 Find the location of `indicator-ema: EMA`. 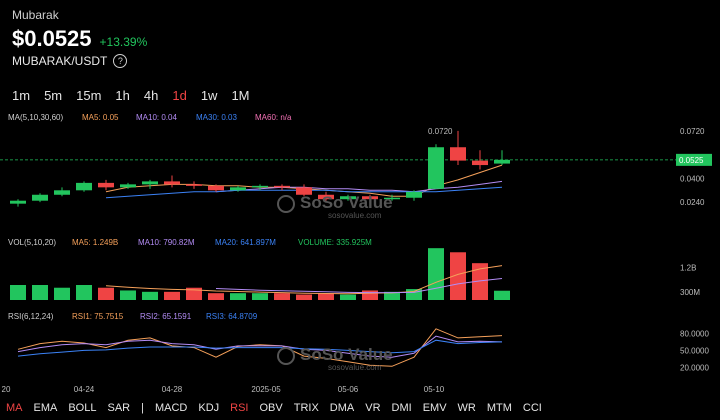

indicator-ema: EMA is located at coordinates (46, 408).